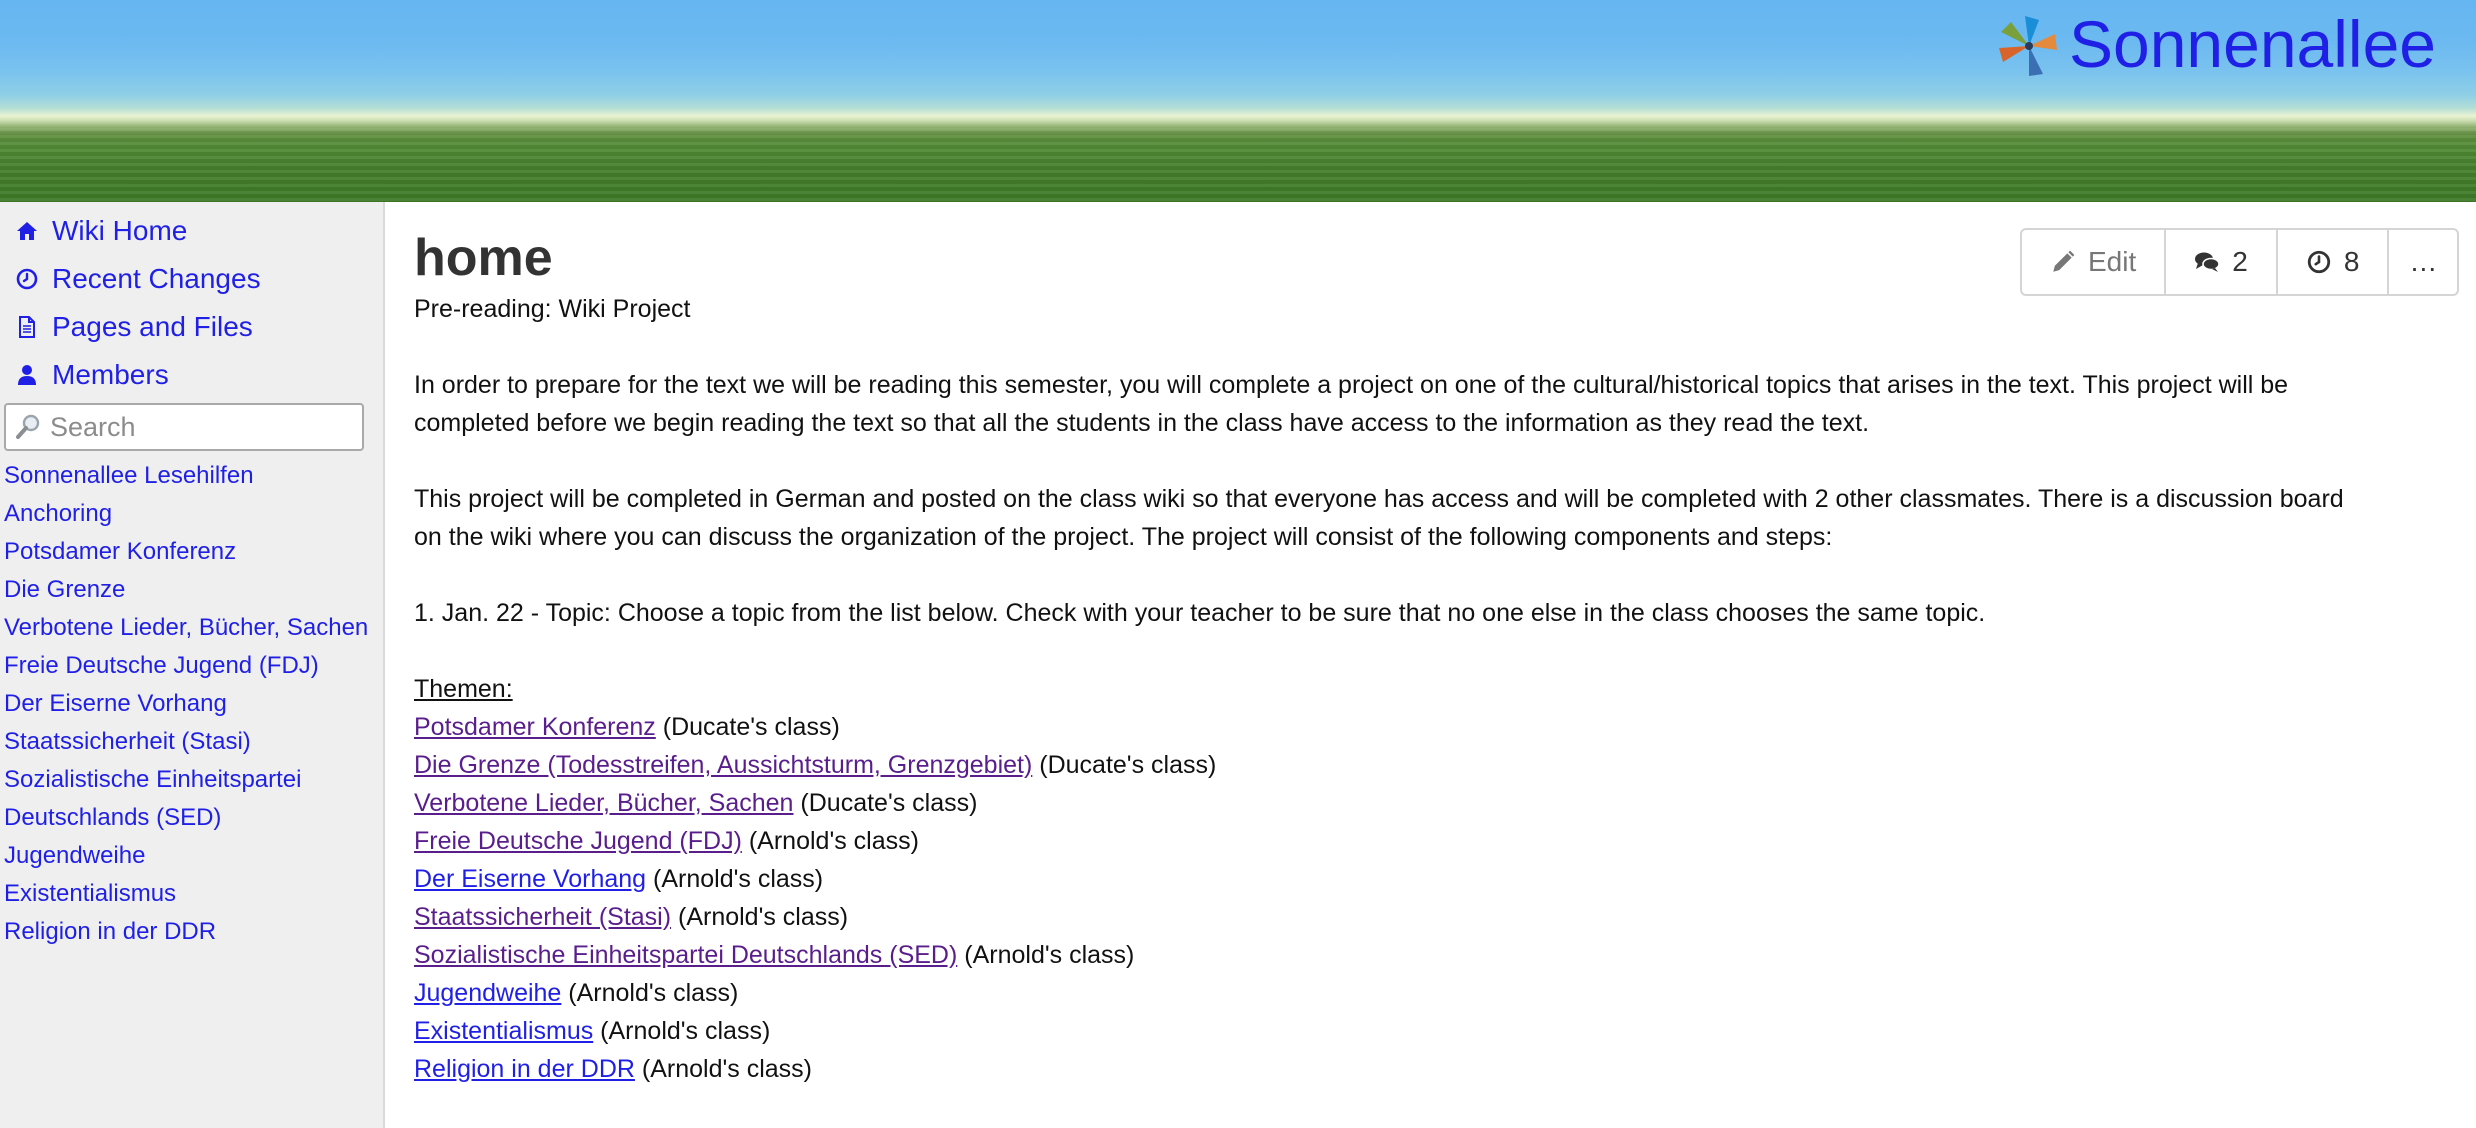 This screenshot has width=2476, height=1128. I want to click on search-input, so click(200, 427).